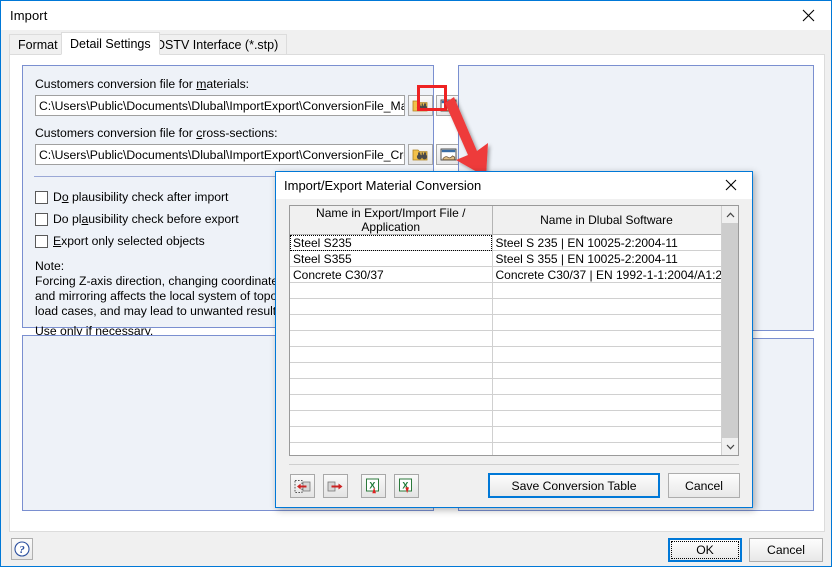 The width and height of the screenshot is (832, 567). What do you see at coordinates (29, 15) in the screenshot?
I see `window-title: Import` at bounding box center [29, 15].